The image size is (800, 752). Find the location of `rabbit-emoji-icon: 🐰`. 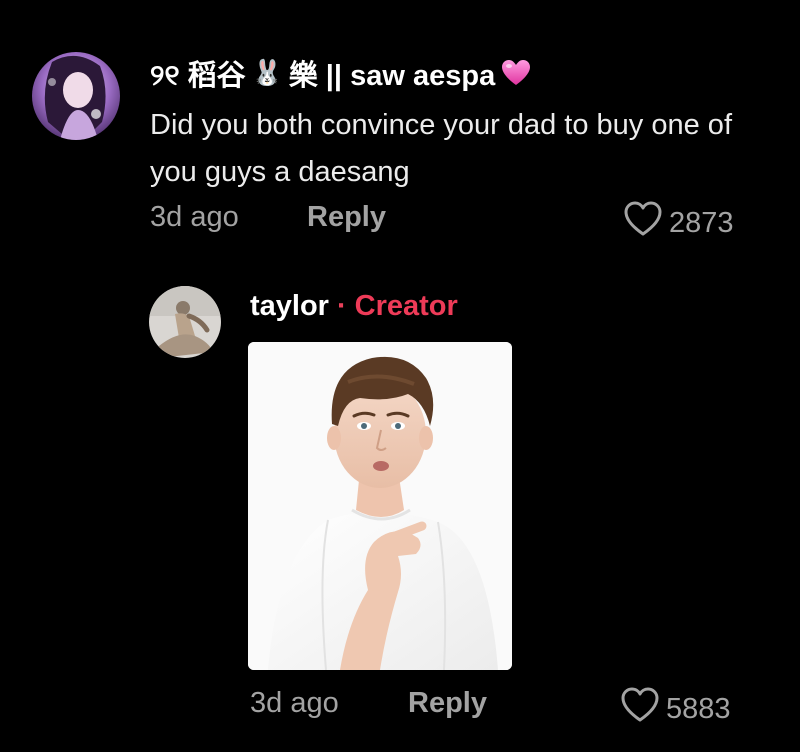

rabbit-emoji-icon: 🐰 is located at coordinates (267, 72).